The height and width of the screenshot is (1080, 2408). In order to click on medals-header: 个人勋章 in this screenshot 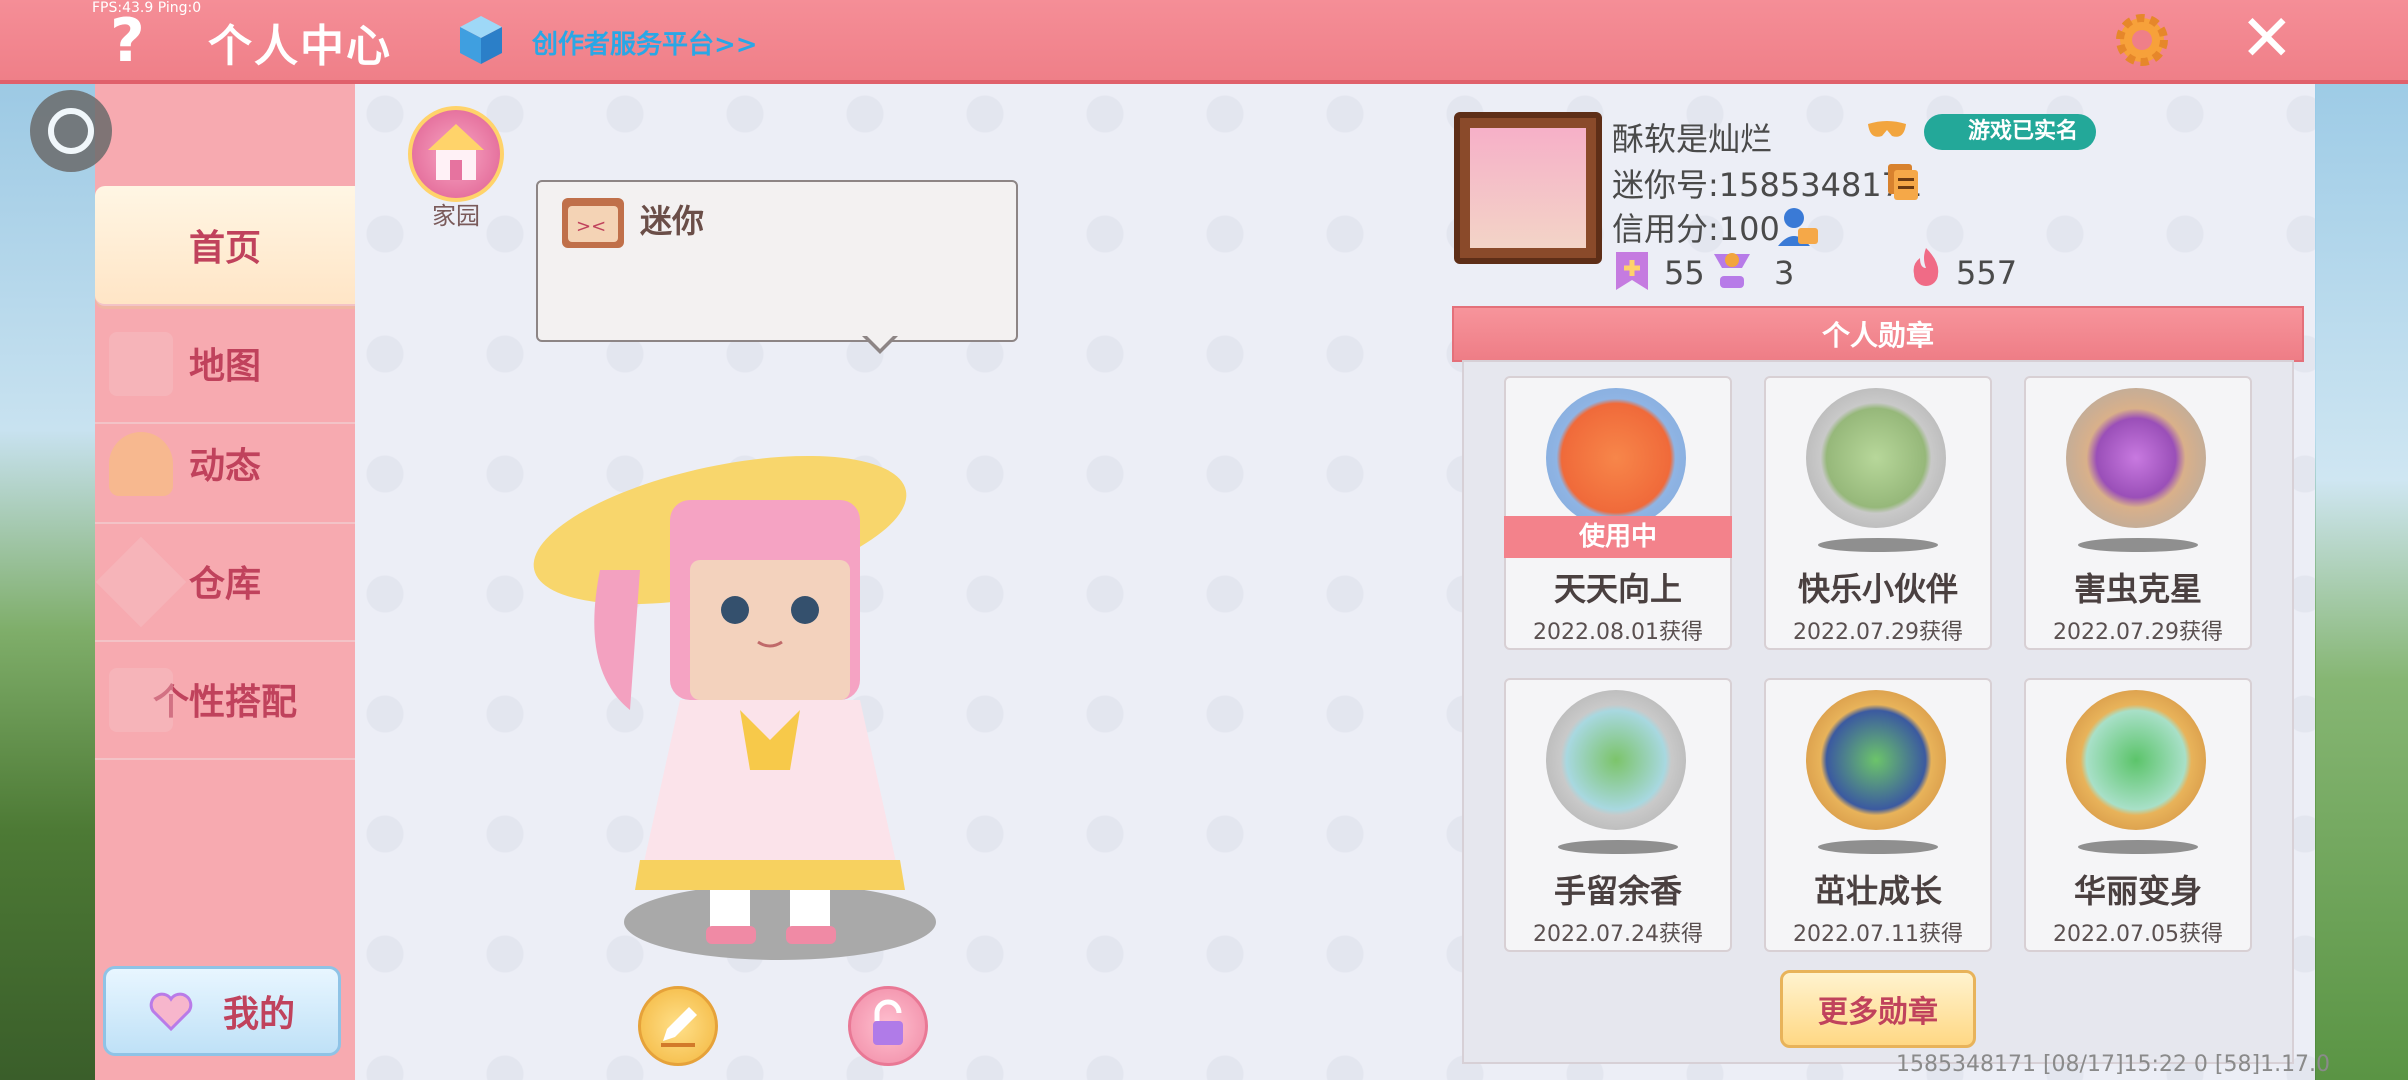, I will do `click(1878, 334)`.